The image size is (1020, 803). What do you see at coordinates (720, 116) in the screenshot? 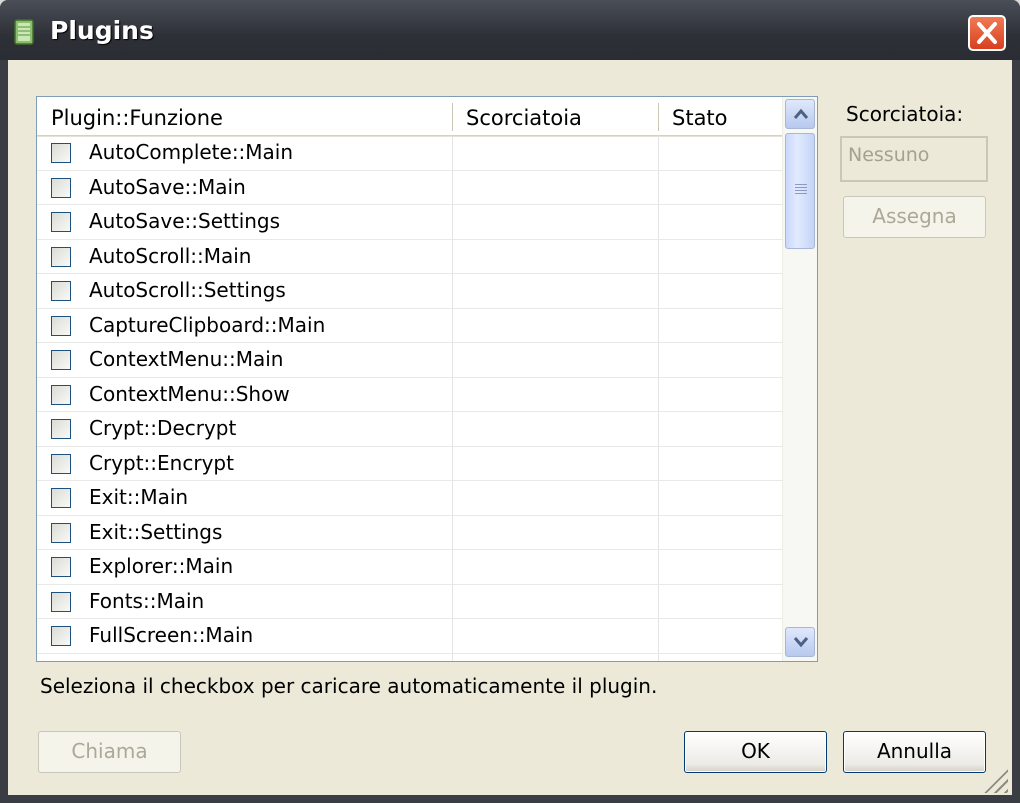
I see `column-header-state: Stato` at bounding box center [720, 116].